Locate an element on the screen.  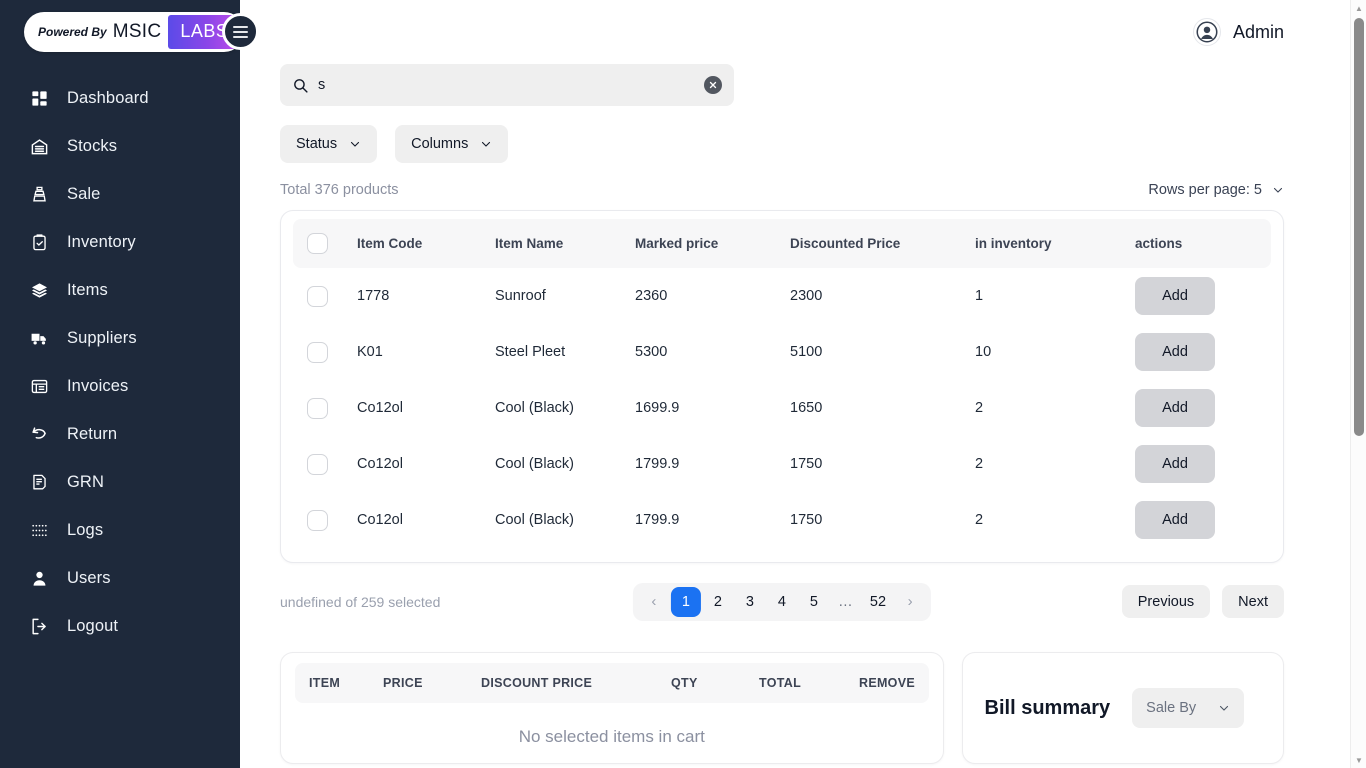
sidebar-item-invoices: Invoices is located at coordinates (120, 386).